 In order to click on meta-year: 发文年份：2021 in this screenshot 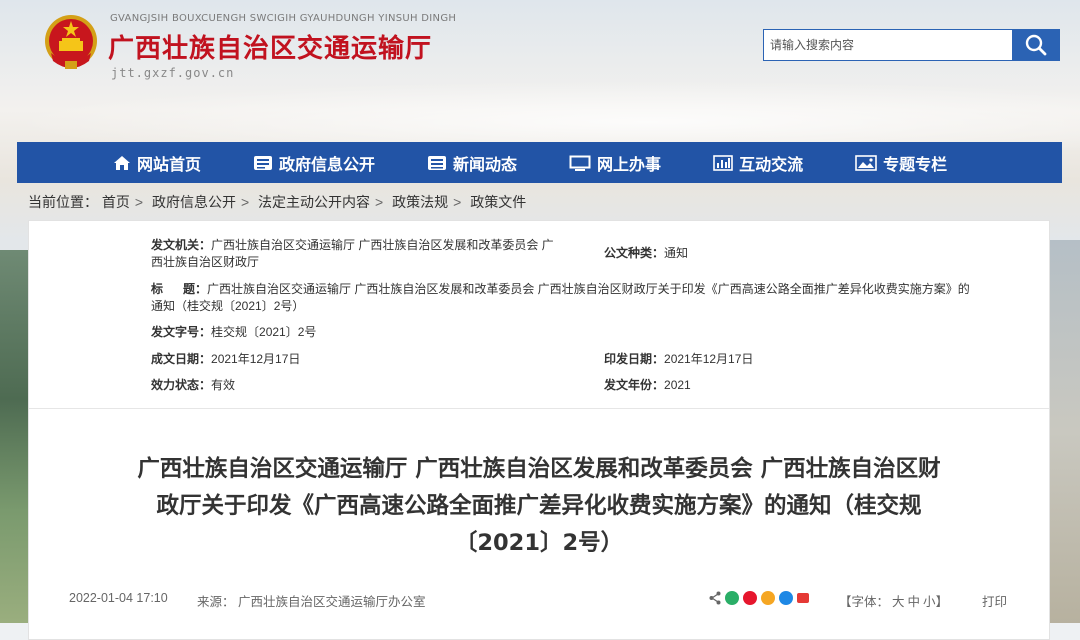, I will do `click(647, 385)`.